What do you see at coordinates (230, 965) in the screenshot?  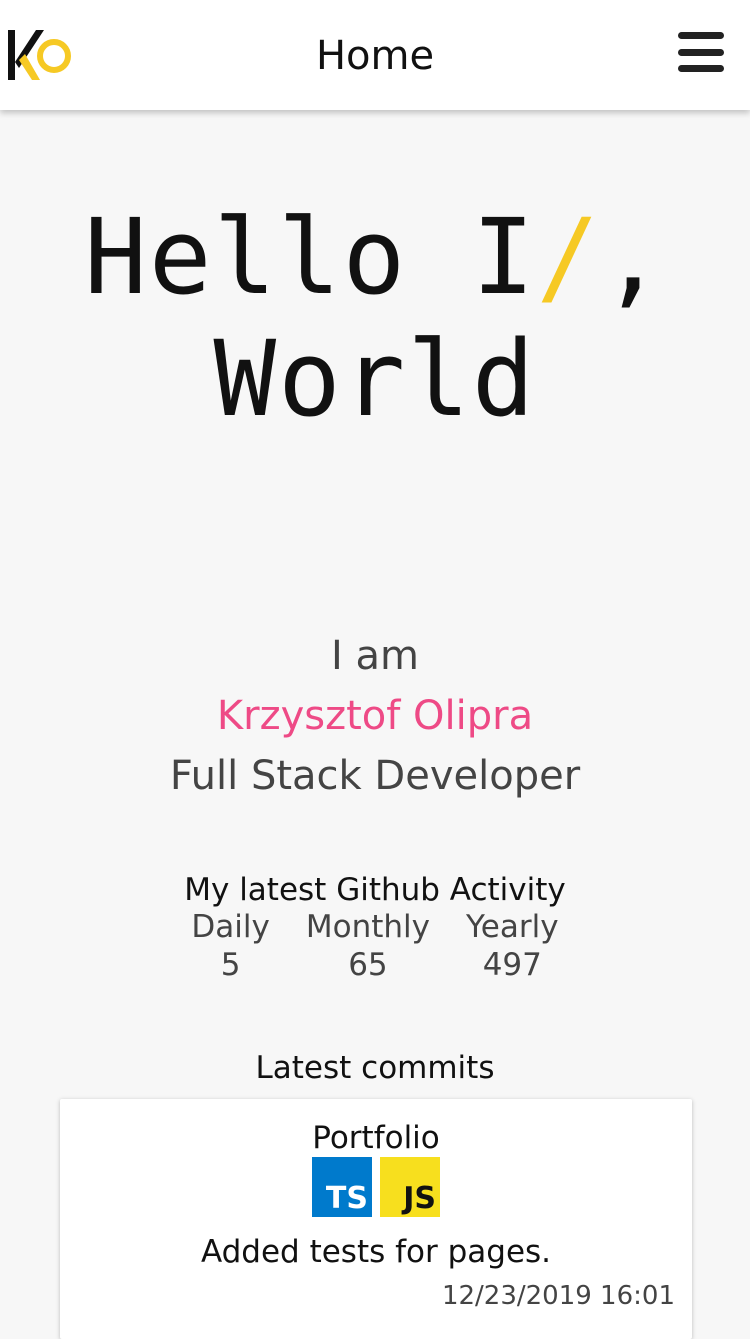 I see `stat-value: 5` at bounding box center [230, 965].